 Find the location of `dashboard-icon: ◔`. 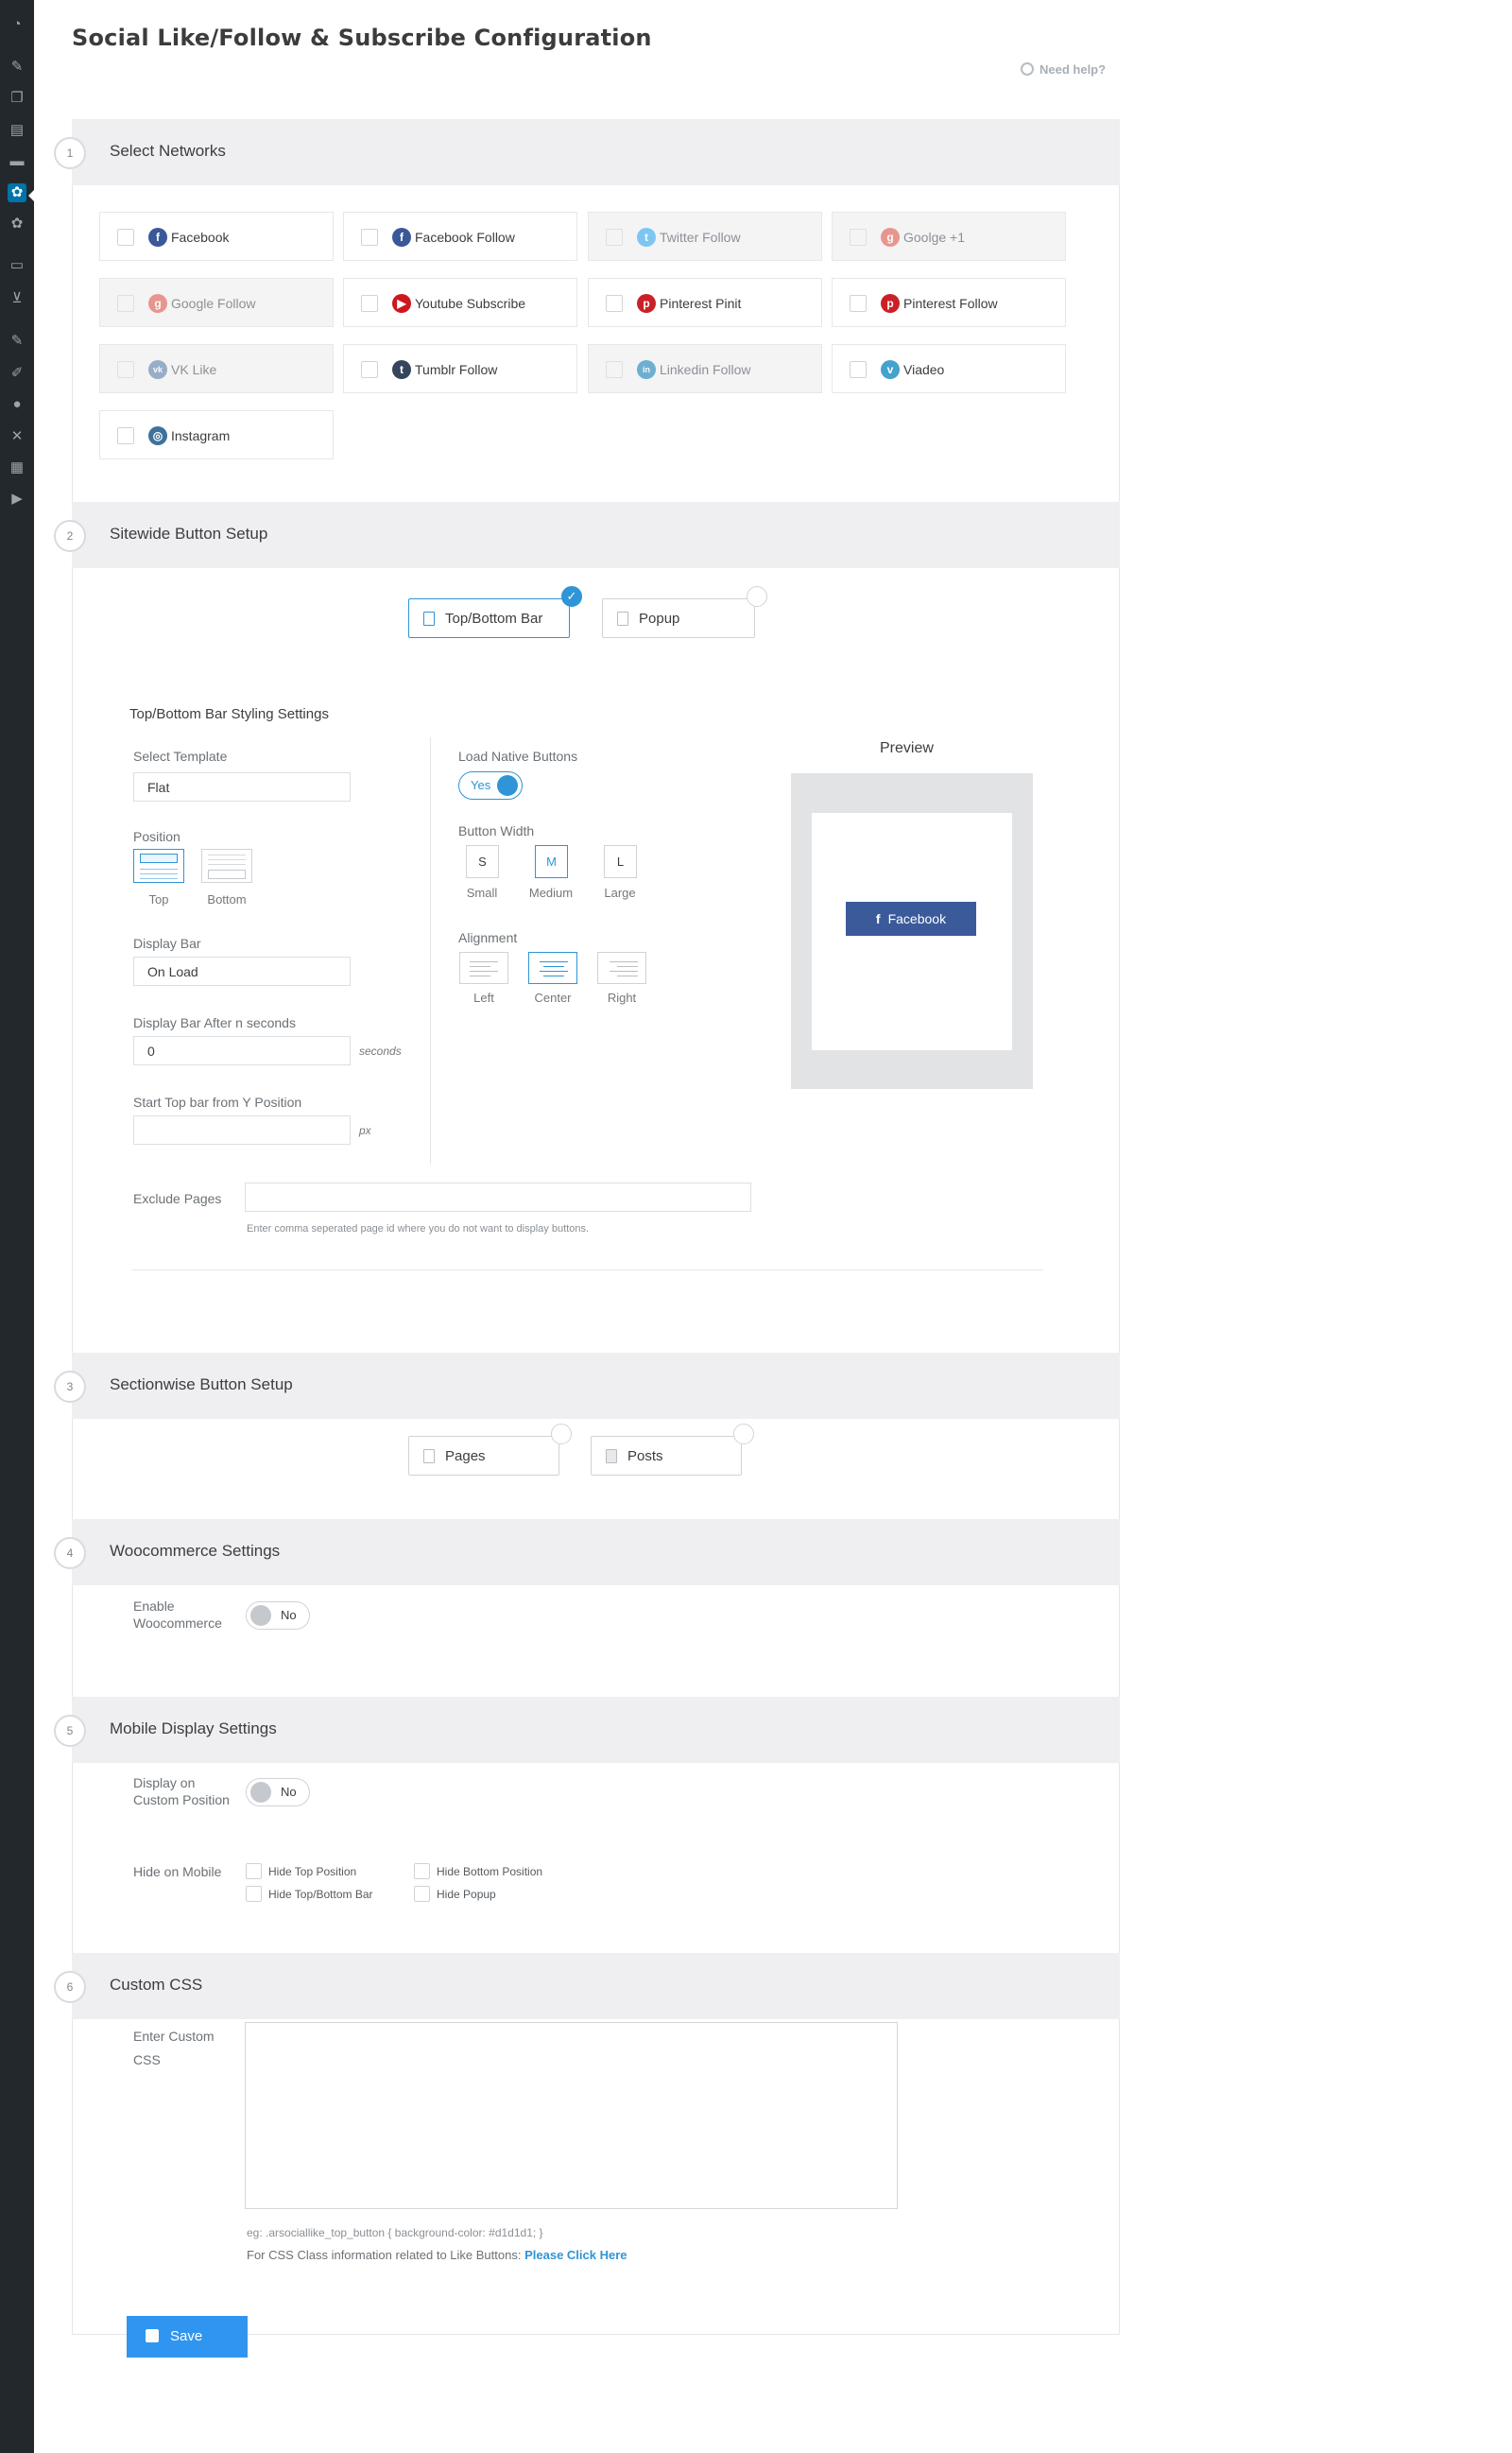

dashboard-icon: ◔ is located at coordinates (17, 24).